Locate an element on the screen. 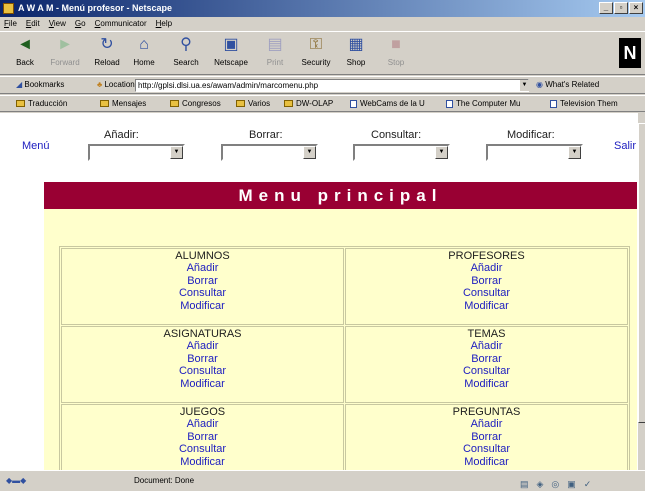  bookmark-dw-olap: DW-OLAP is located at coordinates (308, 103).